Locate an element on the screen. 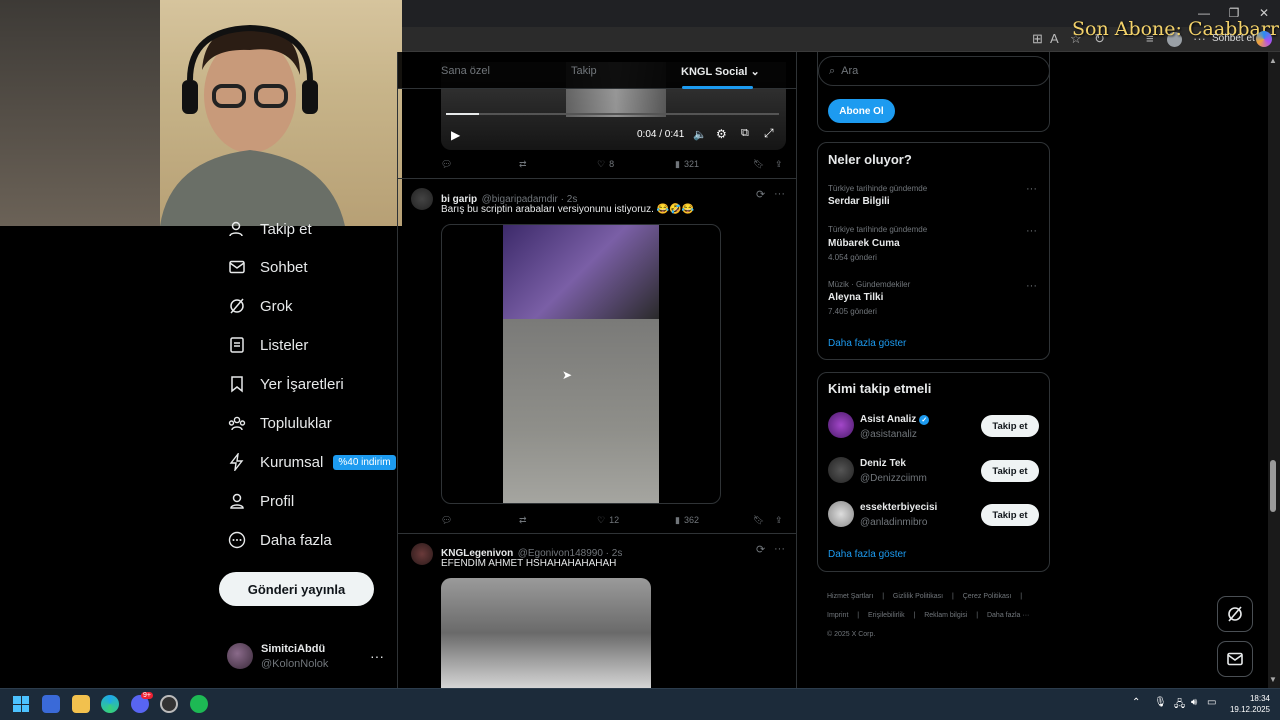 This screenshot has height=720, width=1280. account-name: SimitciAbdü is located at coordinates (293, 649).